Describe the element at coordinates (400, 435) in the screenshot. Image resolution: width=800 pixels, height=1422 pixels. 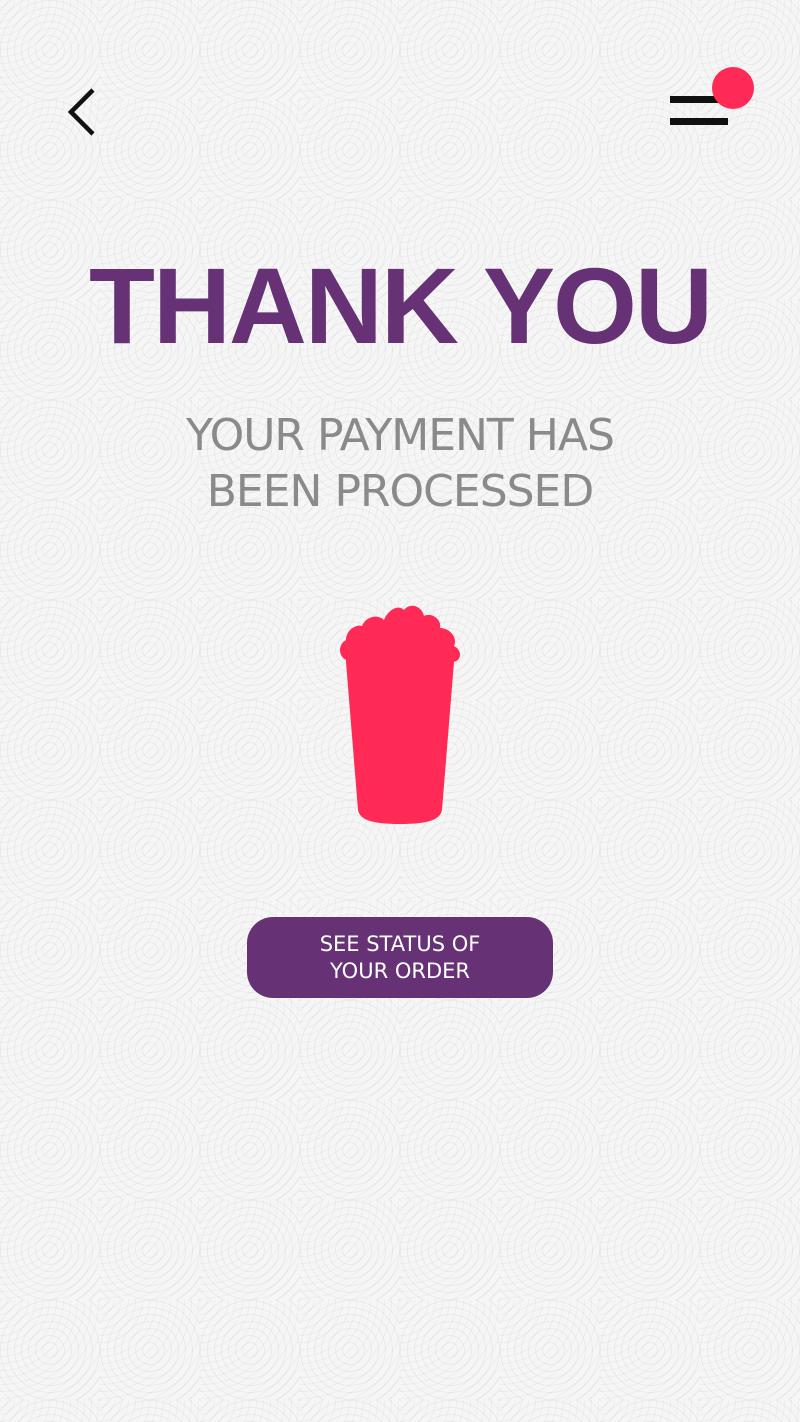
I see `confirmation-message-line: YOUR PAYMENT HAS` at that location.